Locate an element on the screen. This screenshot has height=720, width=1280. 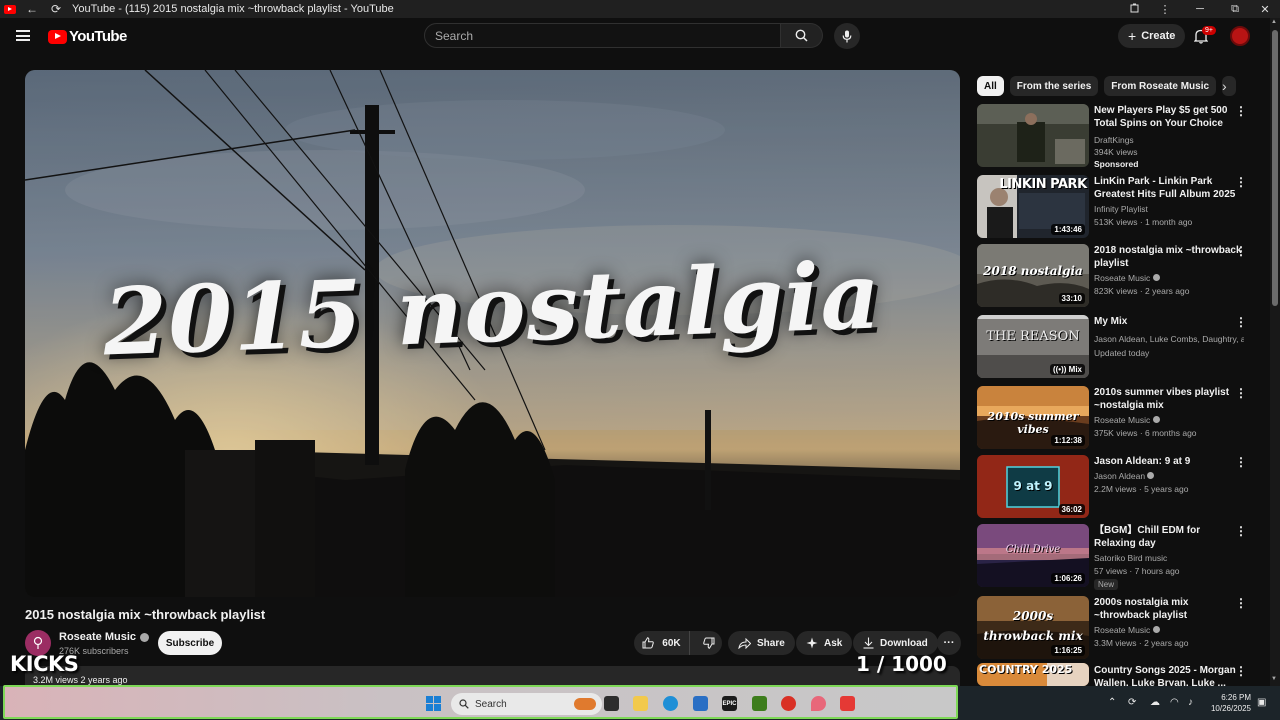
video-thumbnail: 2000s throwback mix 1:16:25 is located at coordinates (1033, 627).